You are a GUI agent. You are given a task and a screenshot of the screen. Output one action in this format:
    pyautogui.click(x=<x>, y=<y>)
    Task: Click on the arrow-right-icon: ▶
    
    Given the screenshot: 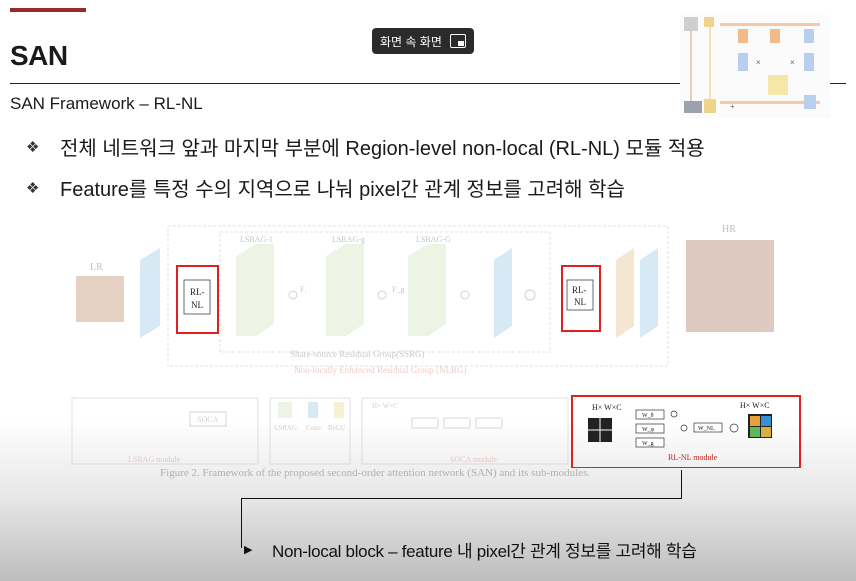 What is the action you would take?
    pyautogui.click(x=248, y=550)
    